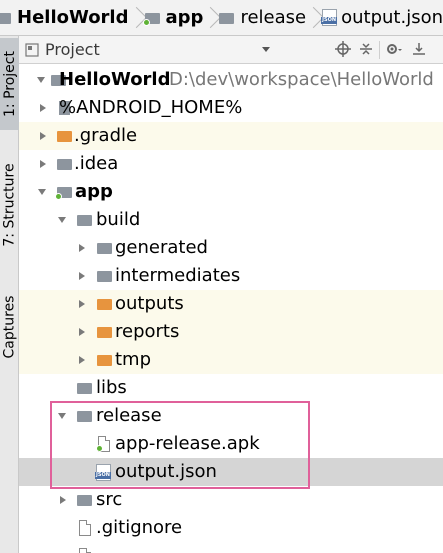 The height and width of the screenshot is (553, 443). I want to click on tree-item-partial, so click(231, 547).